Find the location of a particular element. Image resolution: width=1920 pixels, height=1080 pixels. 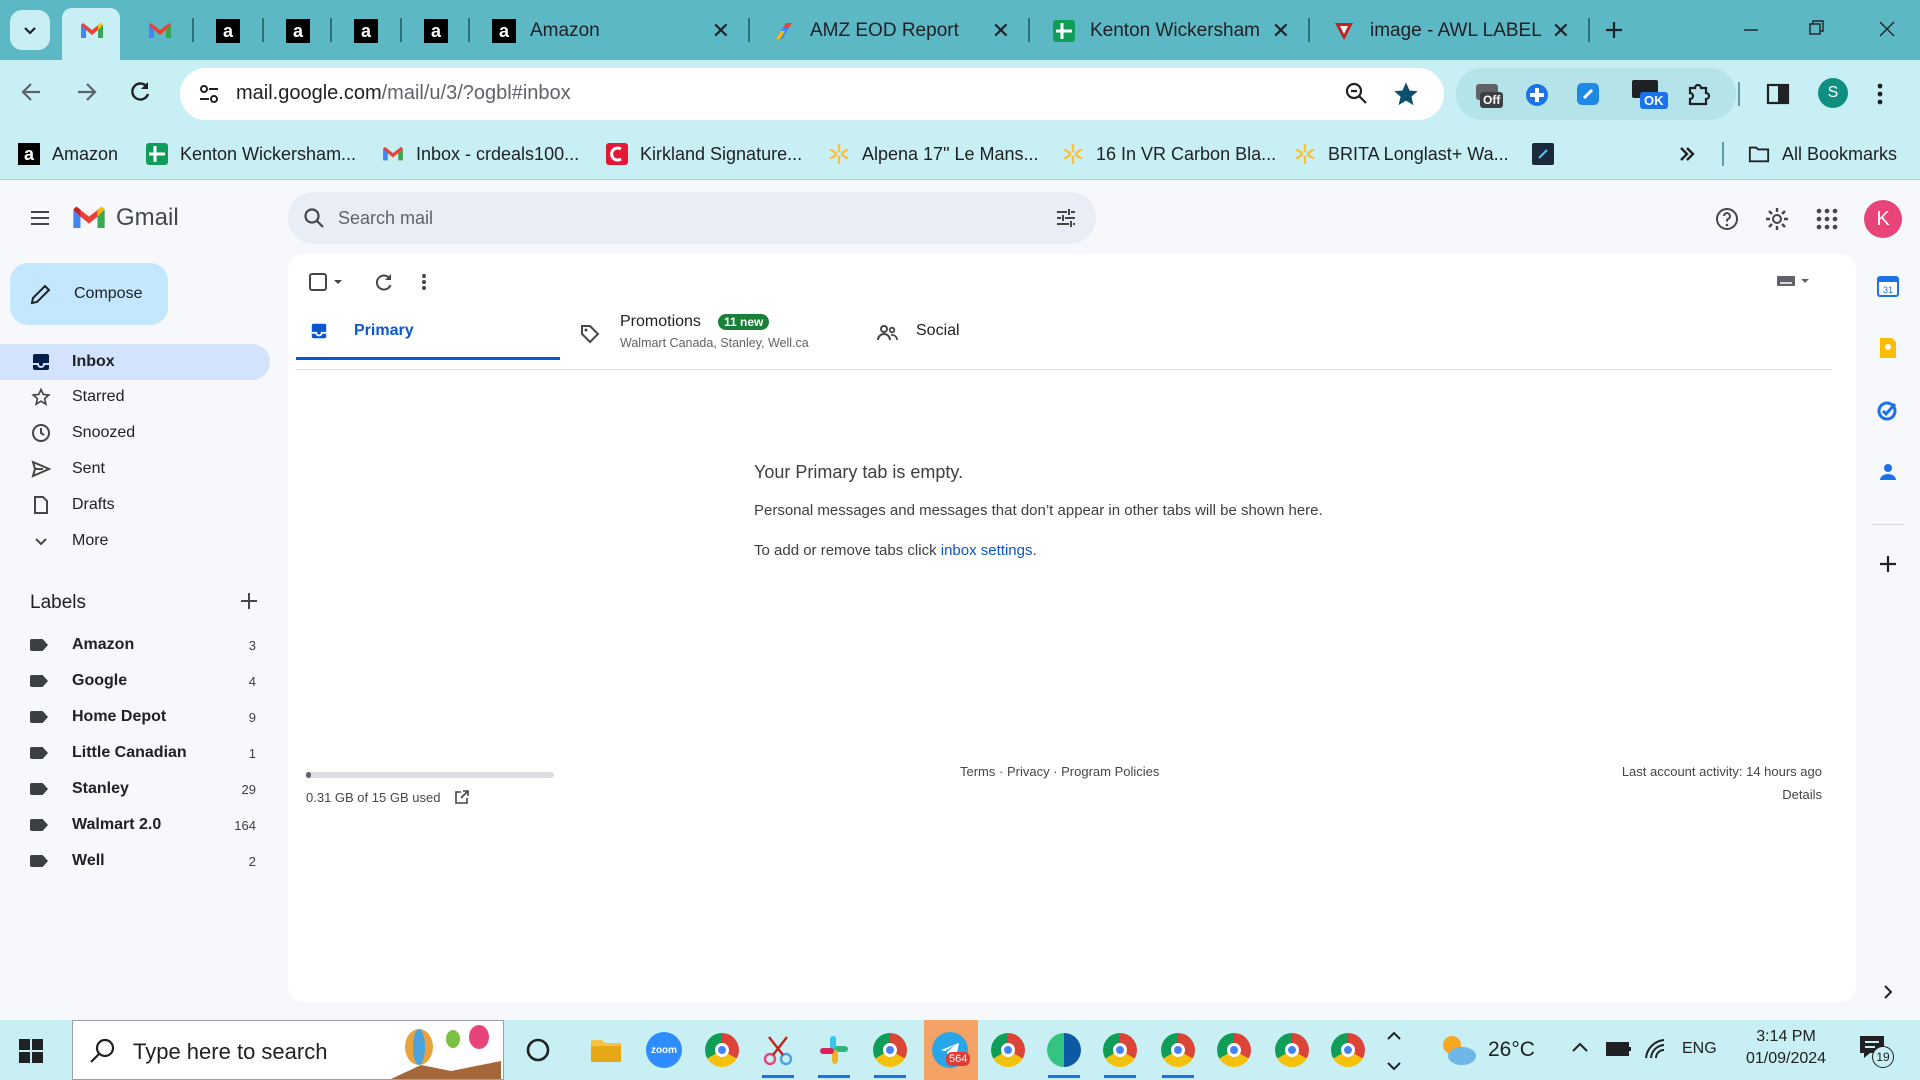

back-button is located at coordinates (32, 92).